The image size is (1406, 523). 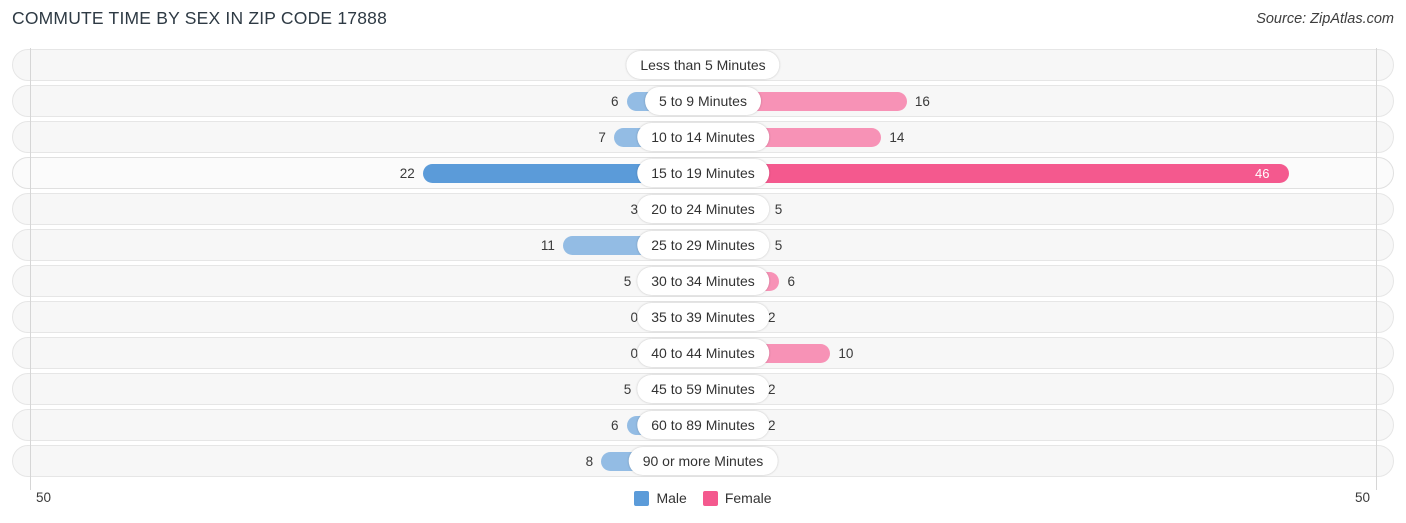 I want to click on legend-item-male: Male, so click(x=660, y=498).